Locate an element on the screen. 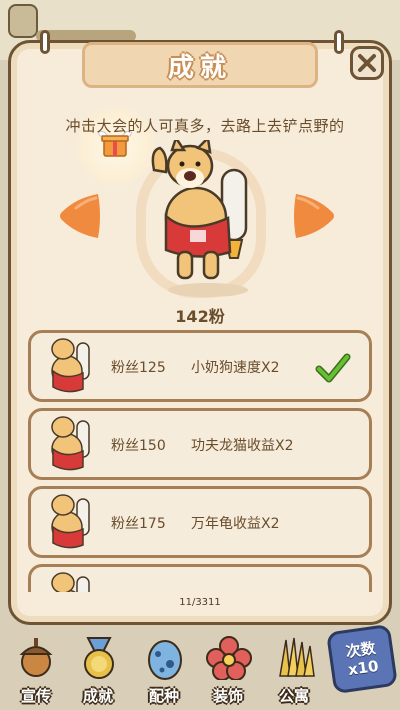 The image size is (400, 710). current-fans-count: 142粉 is located at coordinates (200, 316).